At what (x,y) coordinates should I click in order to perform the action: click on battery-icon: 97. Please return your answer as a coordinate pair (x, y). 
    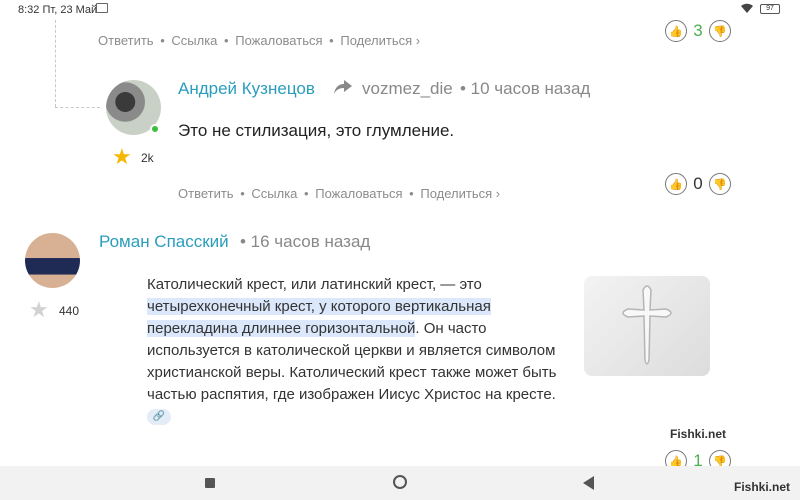
    Looking at the image, I should click on (770, 8).